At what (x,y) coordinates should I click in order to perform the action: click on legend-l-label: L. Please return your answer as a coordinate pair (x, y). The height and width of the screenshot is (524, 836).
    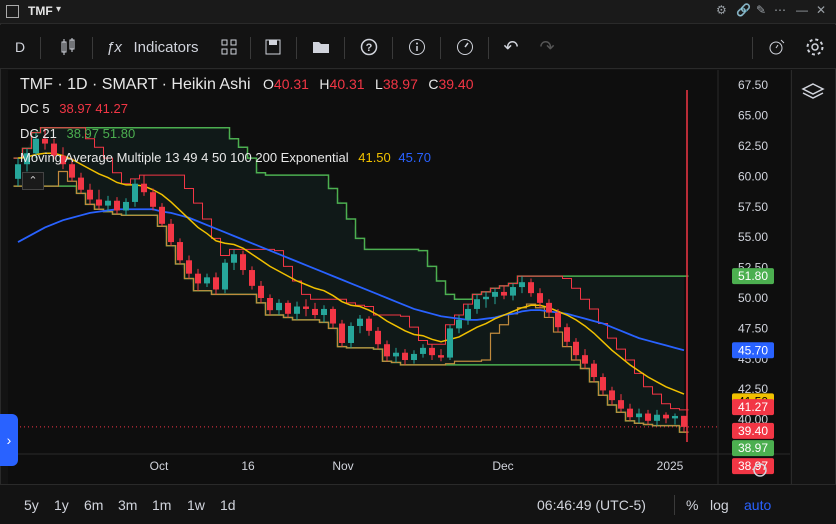
    Looking at the image, I should click on (379, 84).